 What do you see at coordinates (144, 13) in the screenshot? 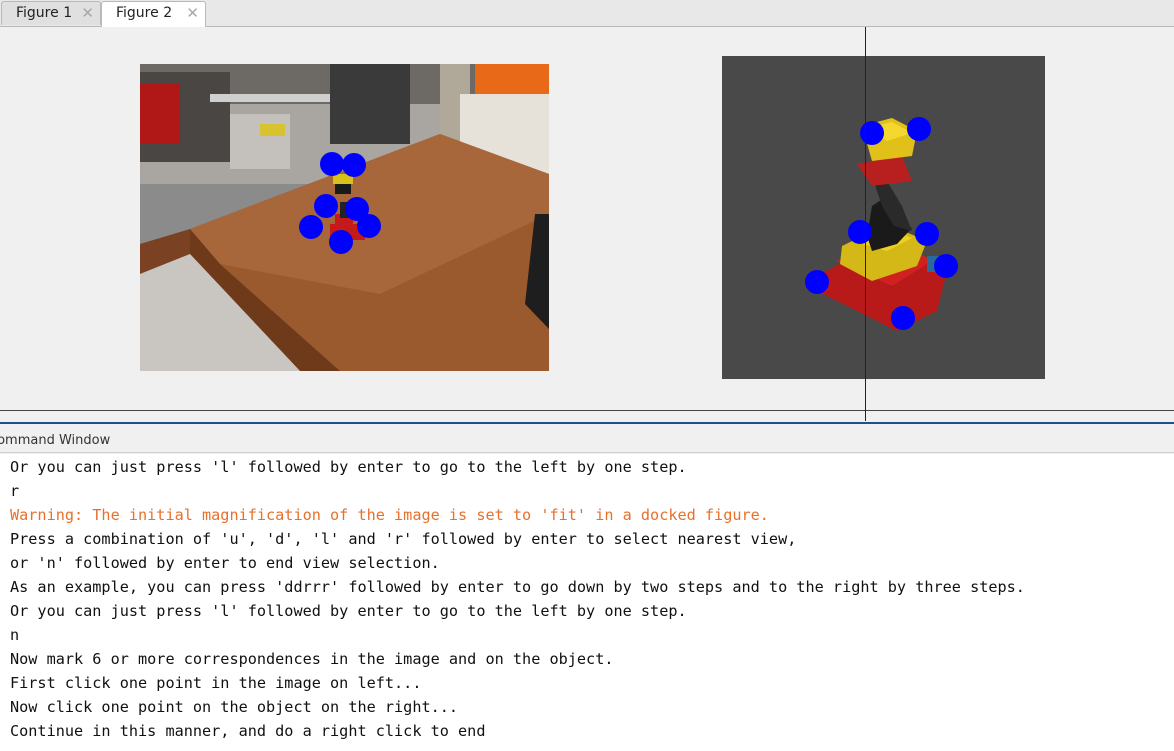
I see `tab-label: Figure 2` at bounding box center [144, 13].